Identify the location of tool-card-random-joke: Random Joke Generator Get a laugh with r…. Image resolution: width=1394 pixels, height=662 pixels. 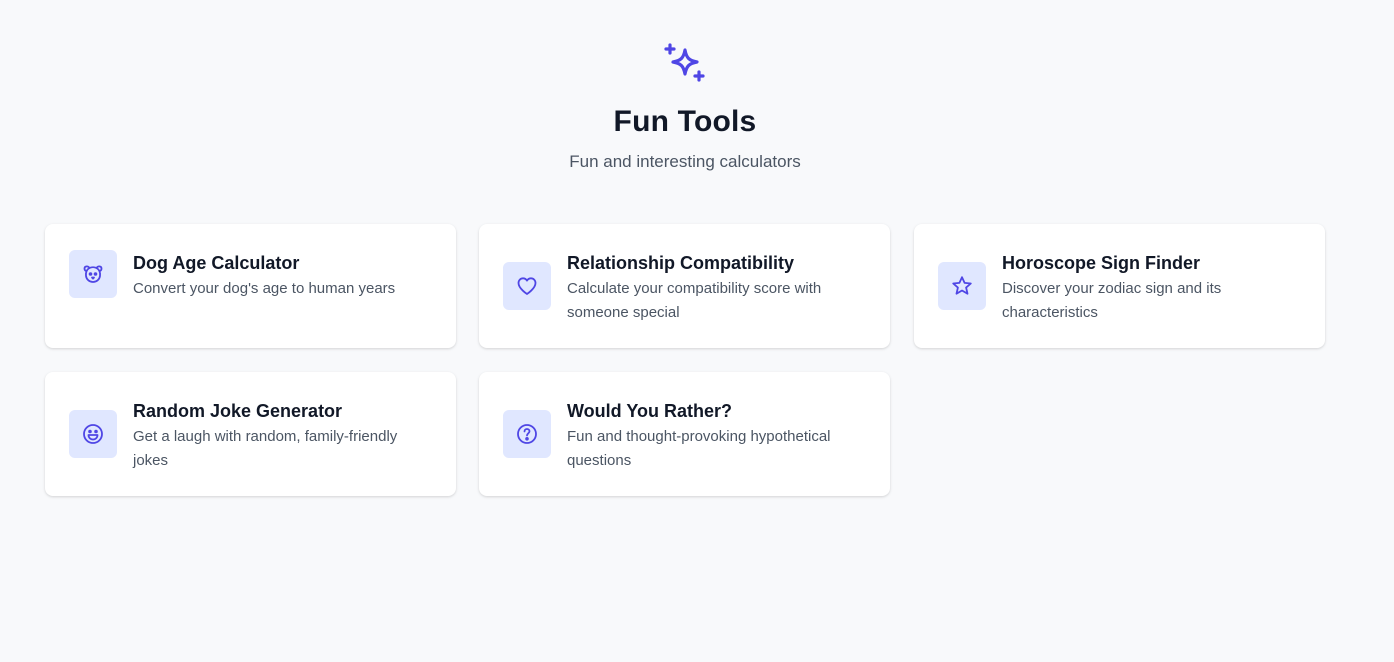
(250, 434).